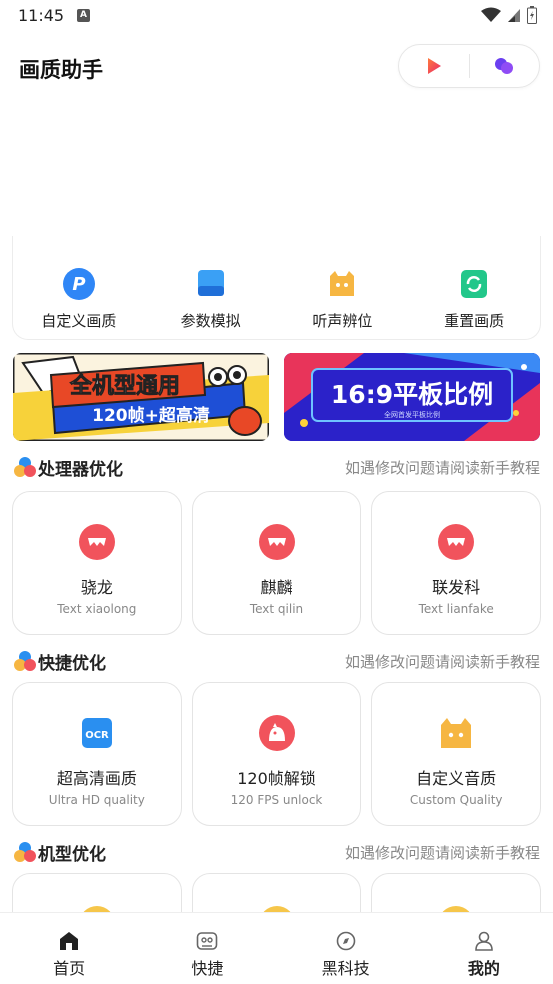 The image size is (553, 984). I want to click on play-icon, so click(434, 66).